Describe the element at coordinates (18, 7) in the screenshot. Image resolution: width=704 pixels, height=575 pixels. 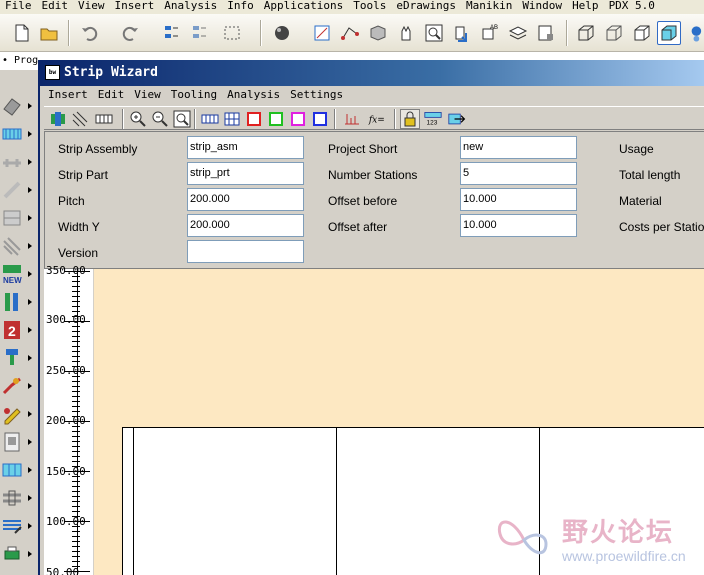
I see `menu-file: File` at that location.